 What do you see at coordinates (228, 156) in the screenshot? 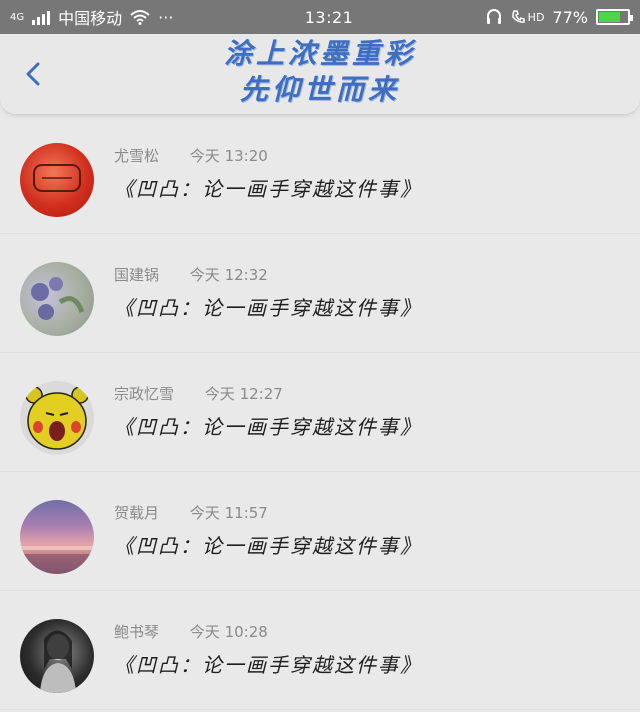
I see `post-time: 今天 13:20` at bounding box center [228, 156].